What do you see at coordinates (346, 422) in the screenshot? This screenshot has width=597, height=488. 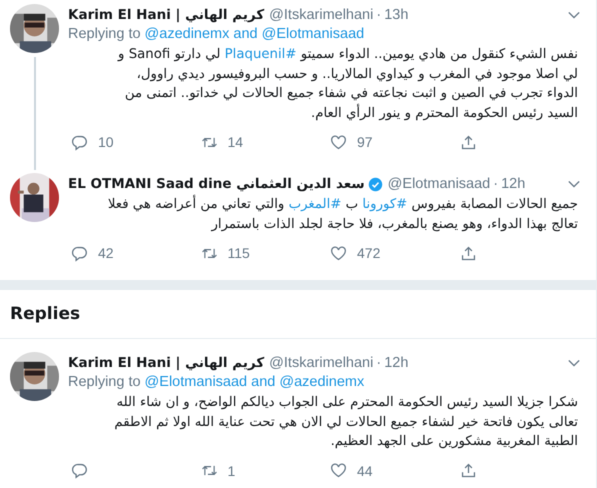 I see `tweet-text: شكرا جزيلا السيد رئيس الحكومة المحترم على الجواب ديالكم الواضح، و ان شاء الله تعالى يكون فاتحة خير لشفاء جميع الحالات لي الان هي تحت عناية الله اولا ثم الاطقم الطبية المغربية مشكورين على الجهد العظيم.` at bounding box center [346, 422].